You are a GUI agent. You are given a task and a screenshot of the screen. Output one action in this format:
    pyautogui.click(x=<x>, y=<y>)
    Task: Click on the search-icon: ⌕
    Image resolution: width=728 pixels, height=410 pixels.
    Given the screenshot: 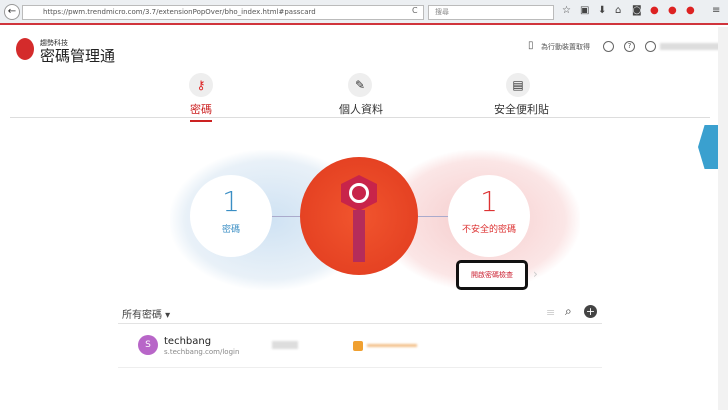 What is the action you would take?
    pyautogui.click(x=568, y=311)
    